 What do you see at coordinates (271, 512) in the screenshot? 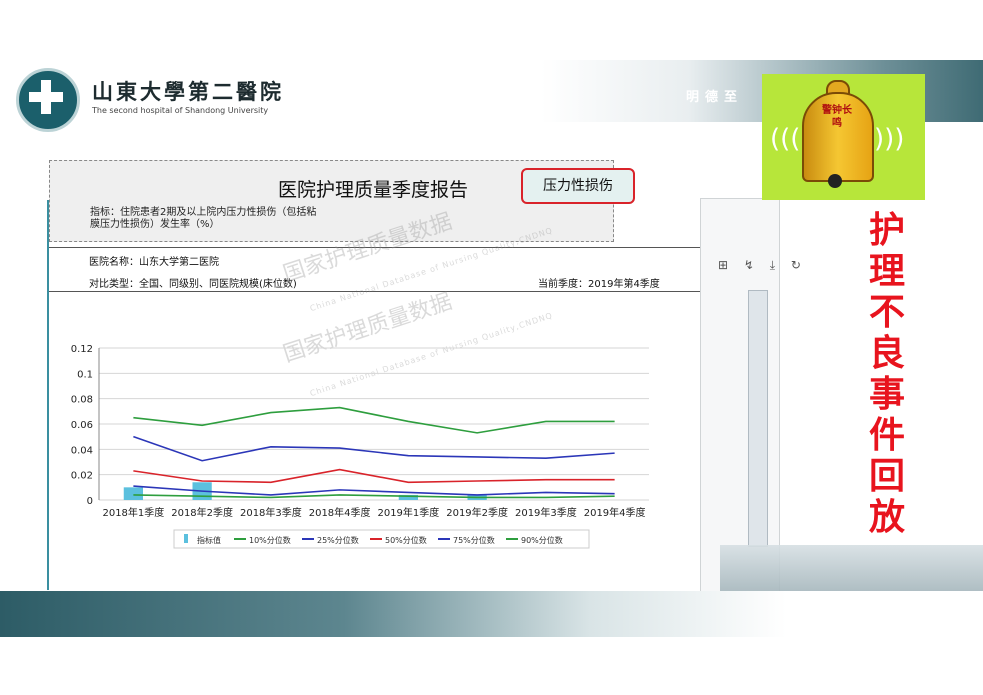
I see `x-tick-label: 2018年3季度` at bounding box center [271, 512].